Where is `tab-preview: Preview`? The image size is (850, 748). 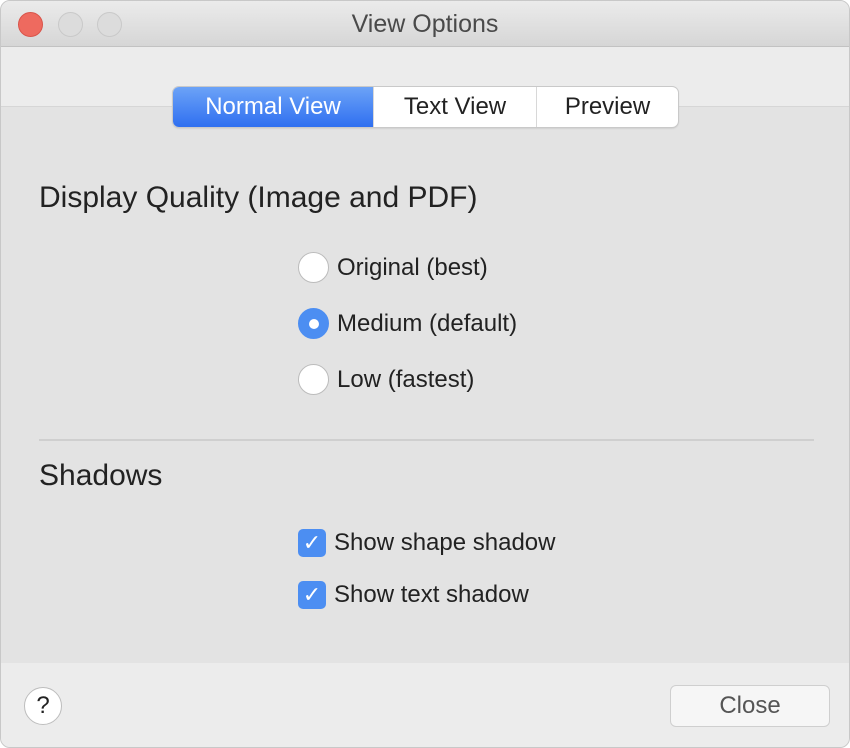
tab-preview: Preview is located at coordinates (607, 107).